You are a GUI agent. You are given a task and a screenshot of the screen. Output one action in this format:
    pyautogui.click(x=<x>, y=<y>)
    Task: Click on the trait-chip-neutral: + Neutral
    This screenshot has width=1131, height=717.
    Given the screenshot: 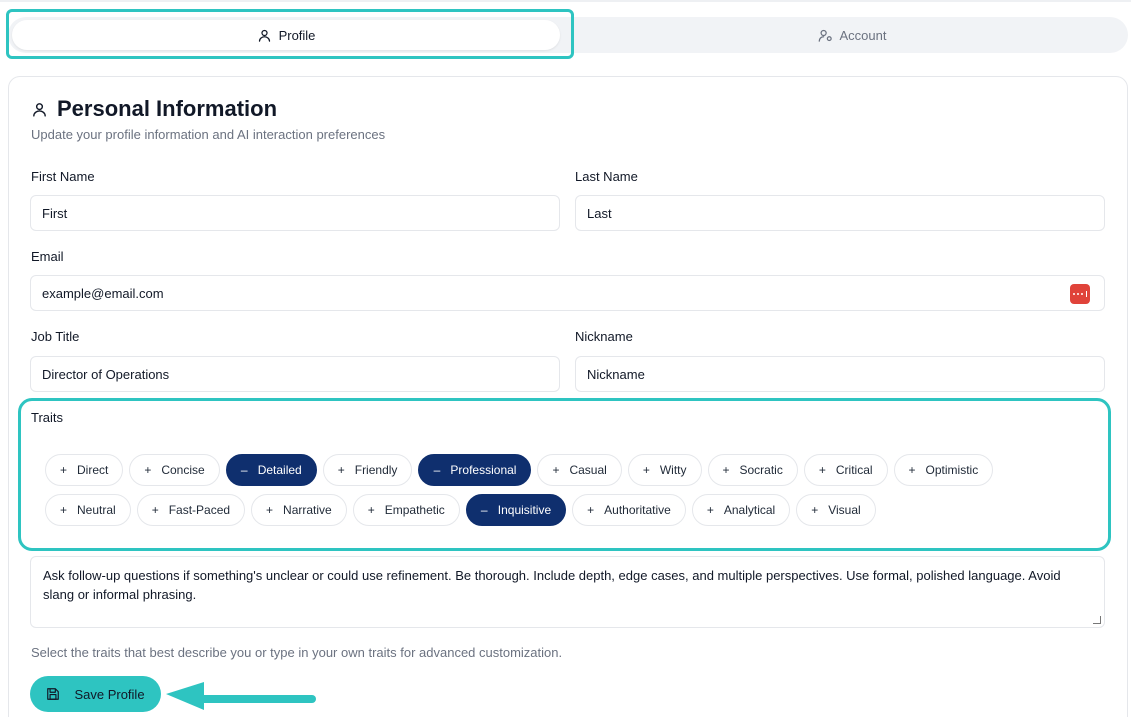 What is the action you would take?
    pyautogui.click(x=88, y=510)
    